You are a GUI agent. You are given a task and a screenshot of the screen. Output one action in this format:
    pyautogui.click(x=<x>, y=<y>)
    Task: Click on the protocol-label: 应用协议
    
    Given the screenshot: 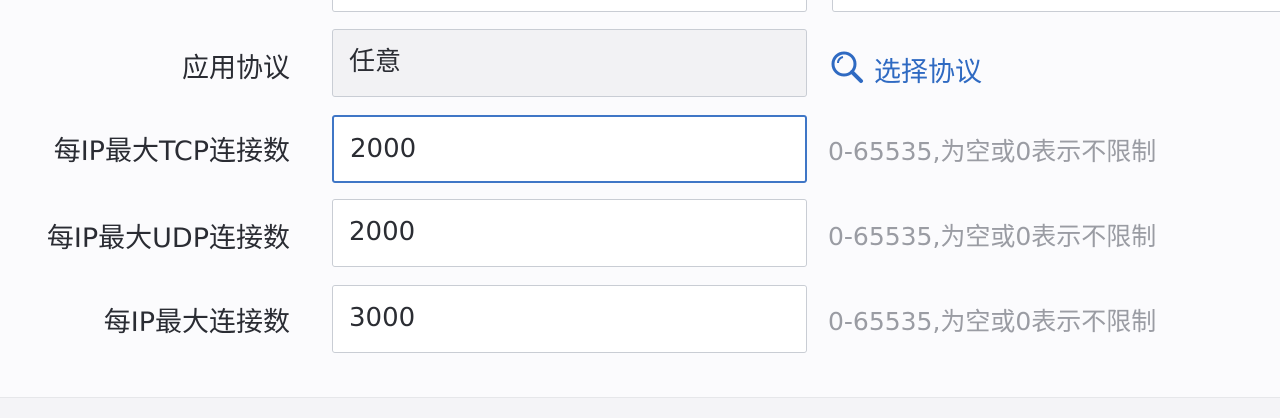 What is the action you would take?
    pyautogui.click(x=236, y=68)
    